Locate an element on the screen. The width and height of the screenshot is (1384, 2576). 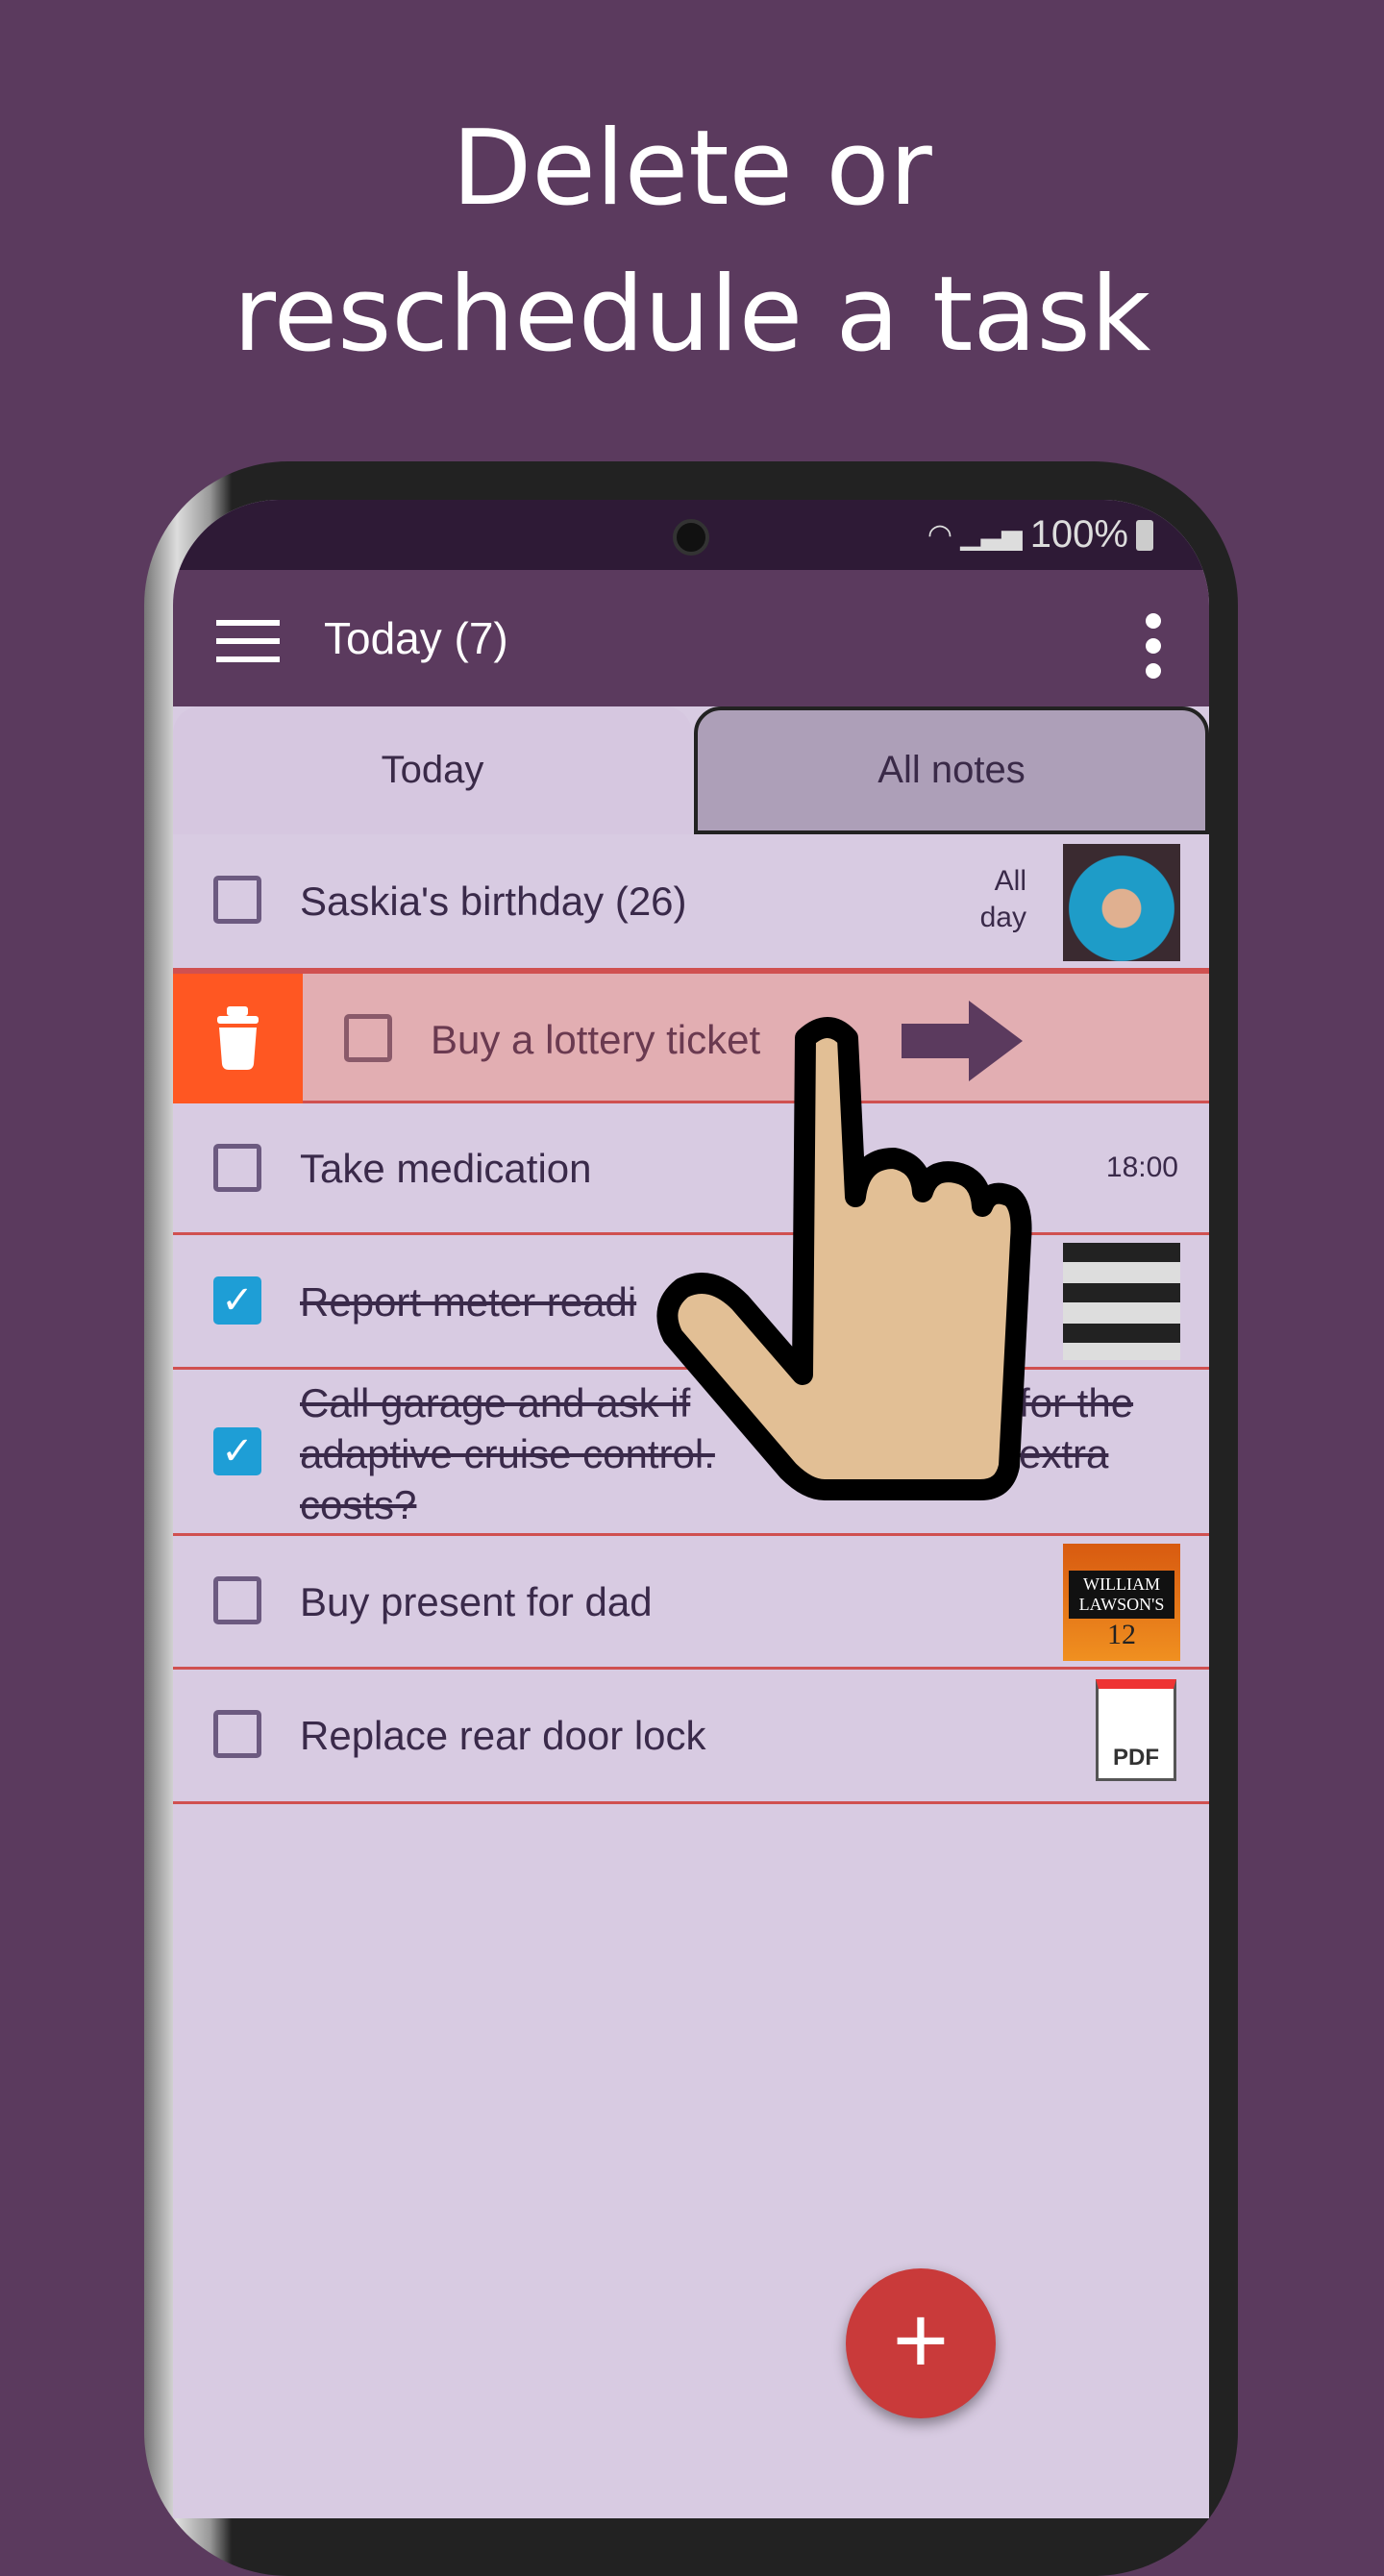
trash-icon is located at coordinates (238, 1038).